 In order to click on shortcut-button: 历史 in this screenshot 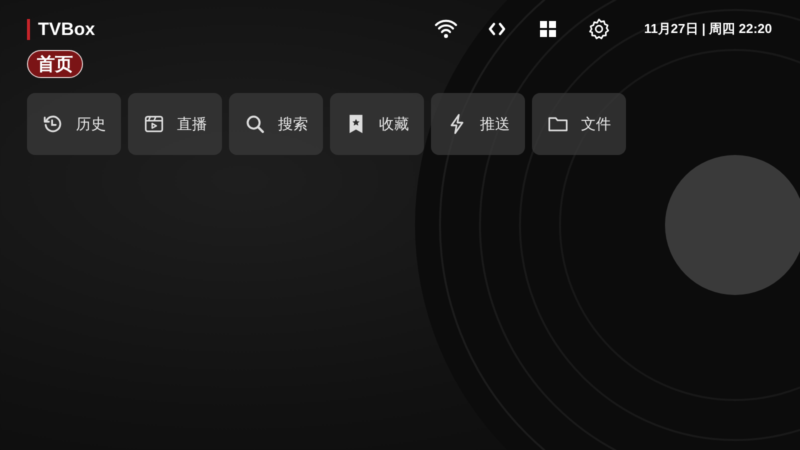, I will do `click(74, 124)`.